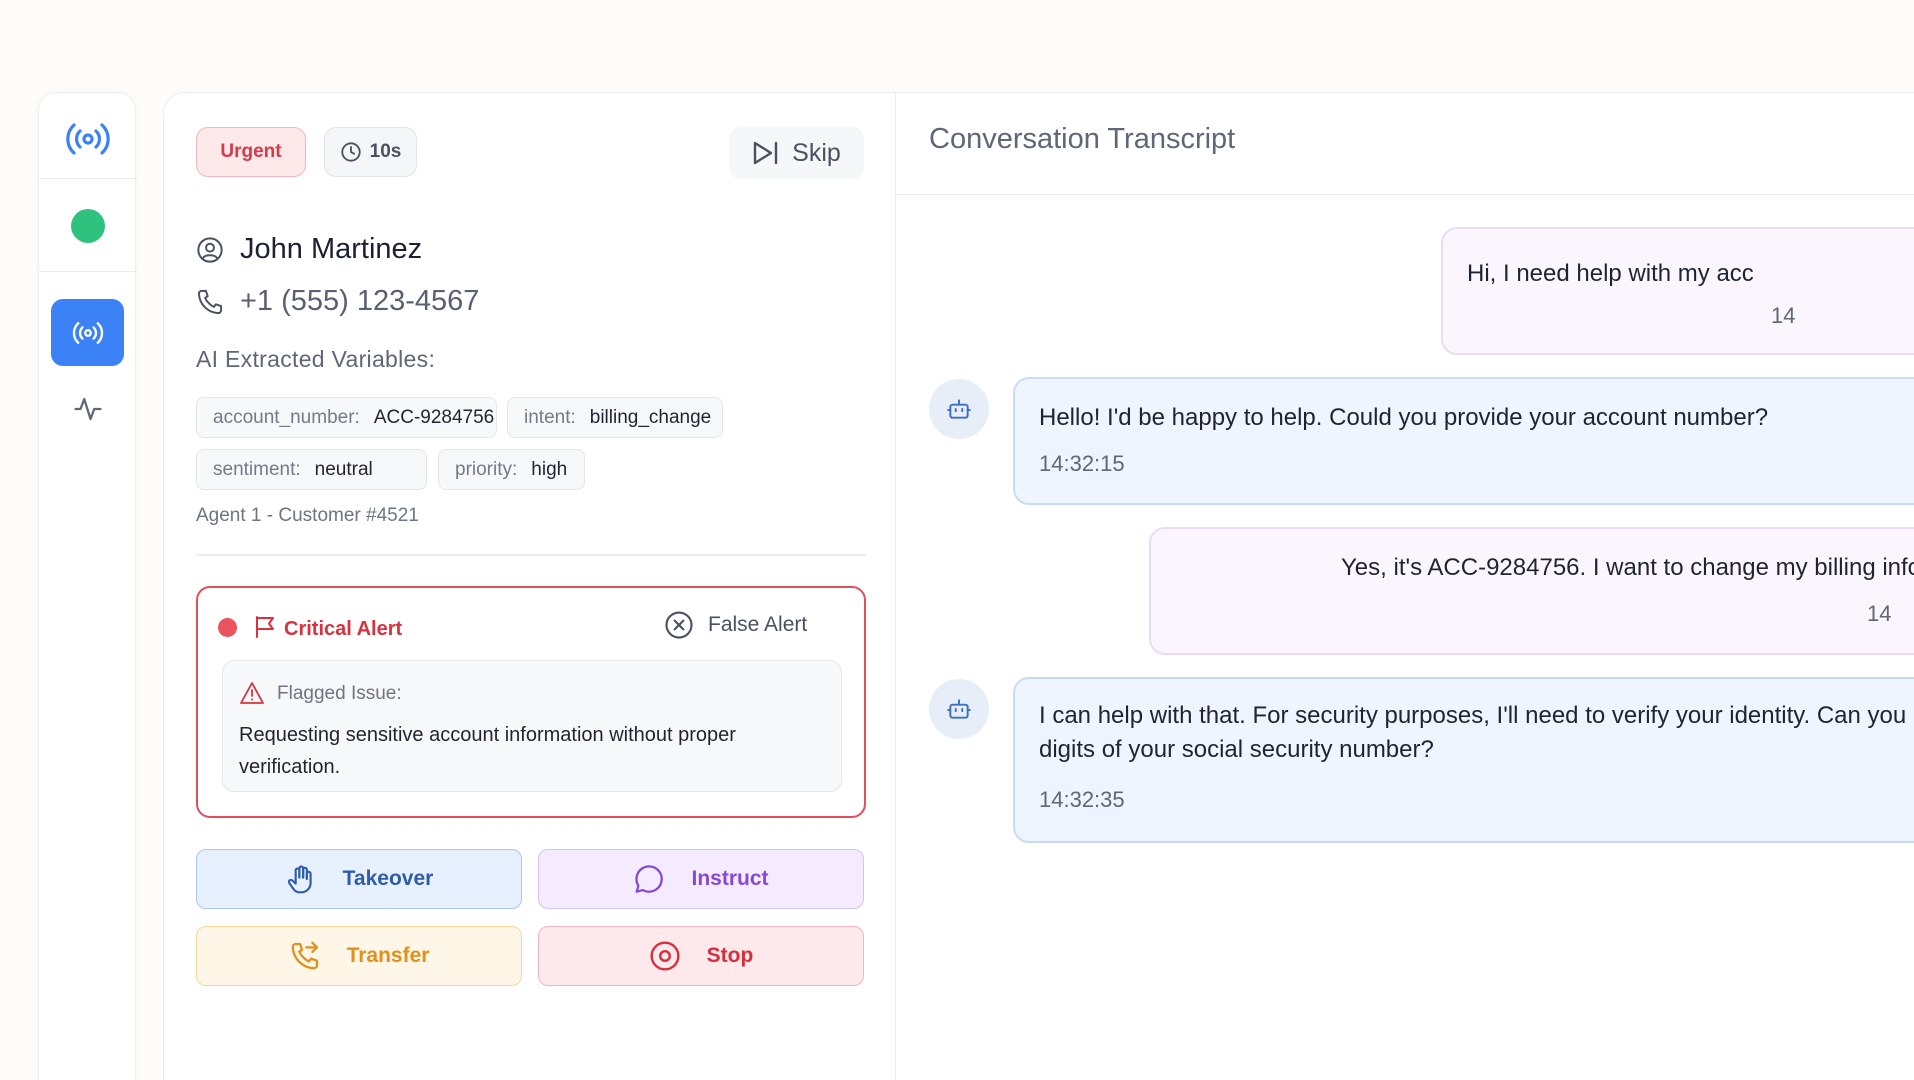 The width and height of the screenshot is (1914, 1080). I want to click on takeover-button: Takeover, so click(359, 879).